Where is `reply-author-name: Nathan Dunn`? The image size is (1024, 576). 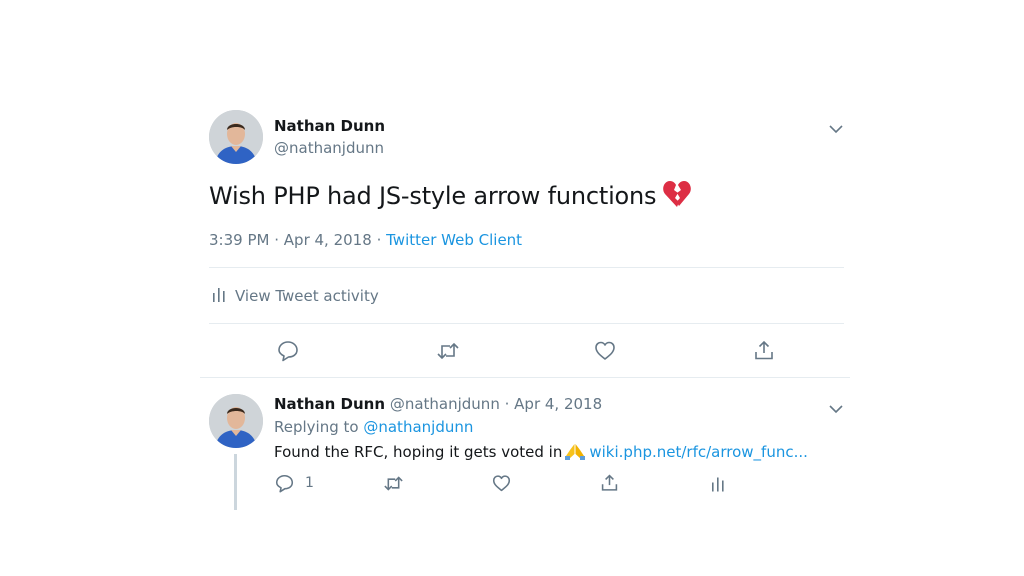
reply-author-name: Nathan Dunn is located at coordinates (329, 404).